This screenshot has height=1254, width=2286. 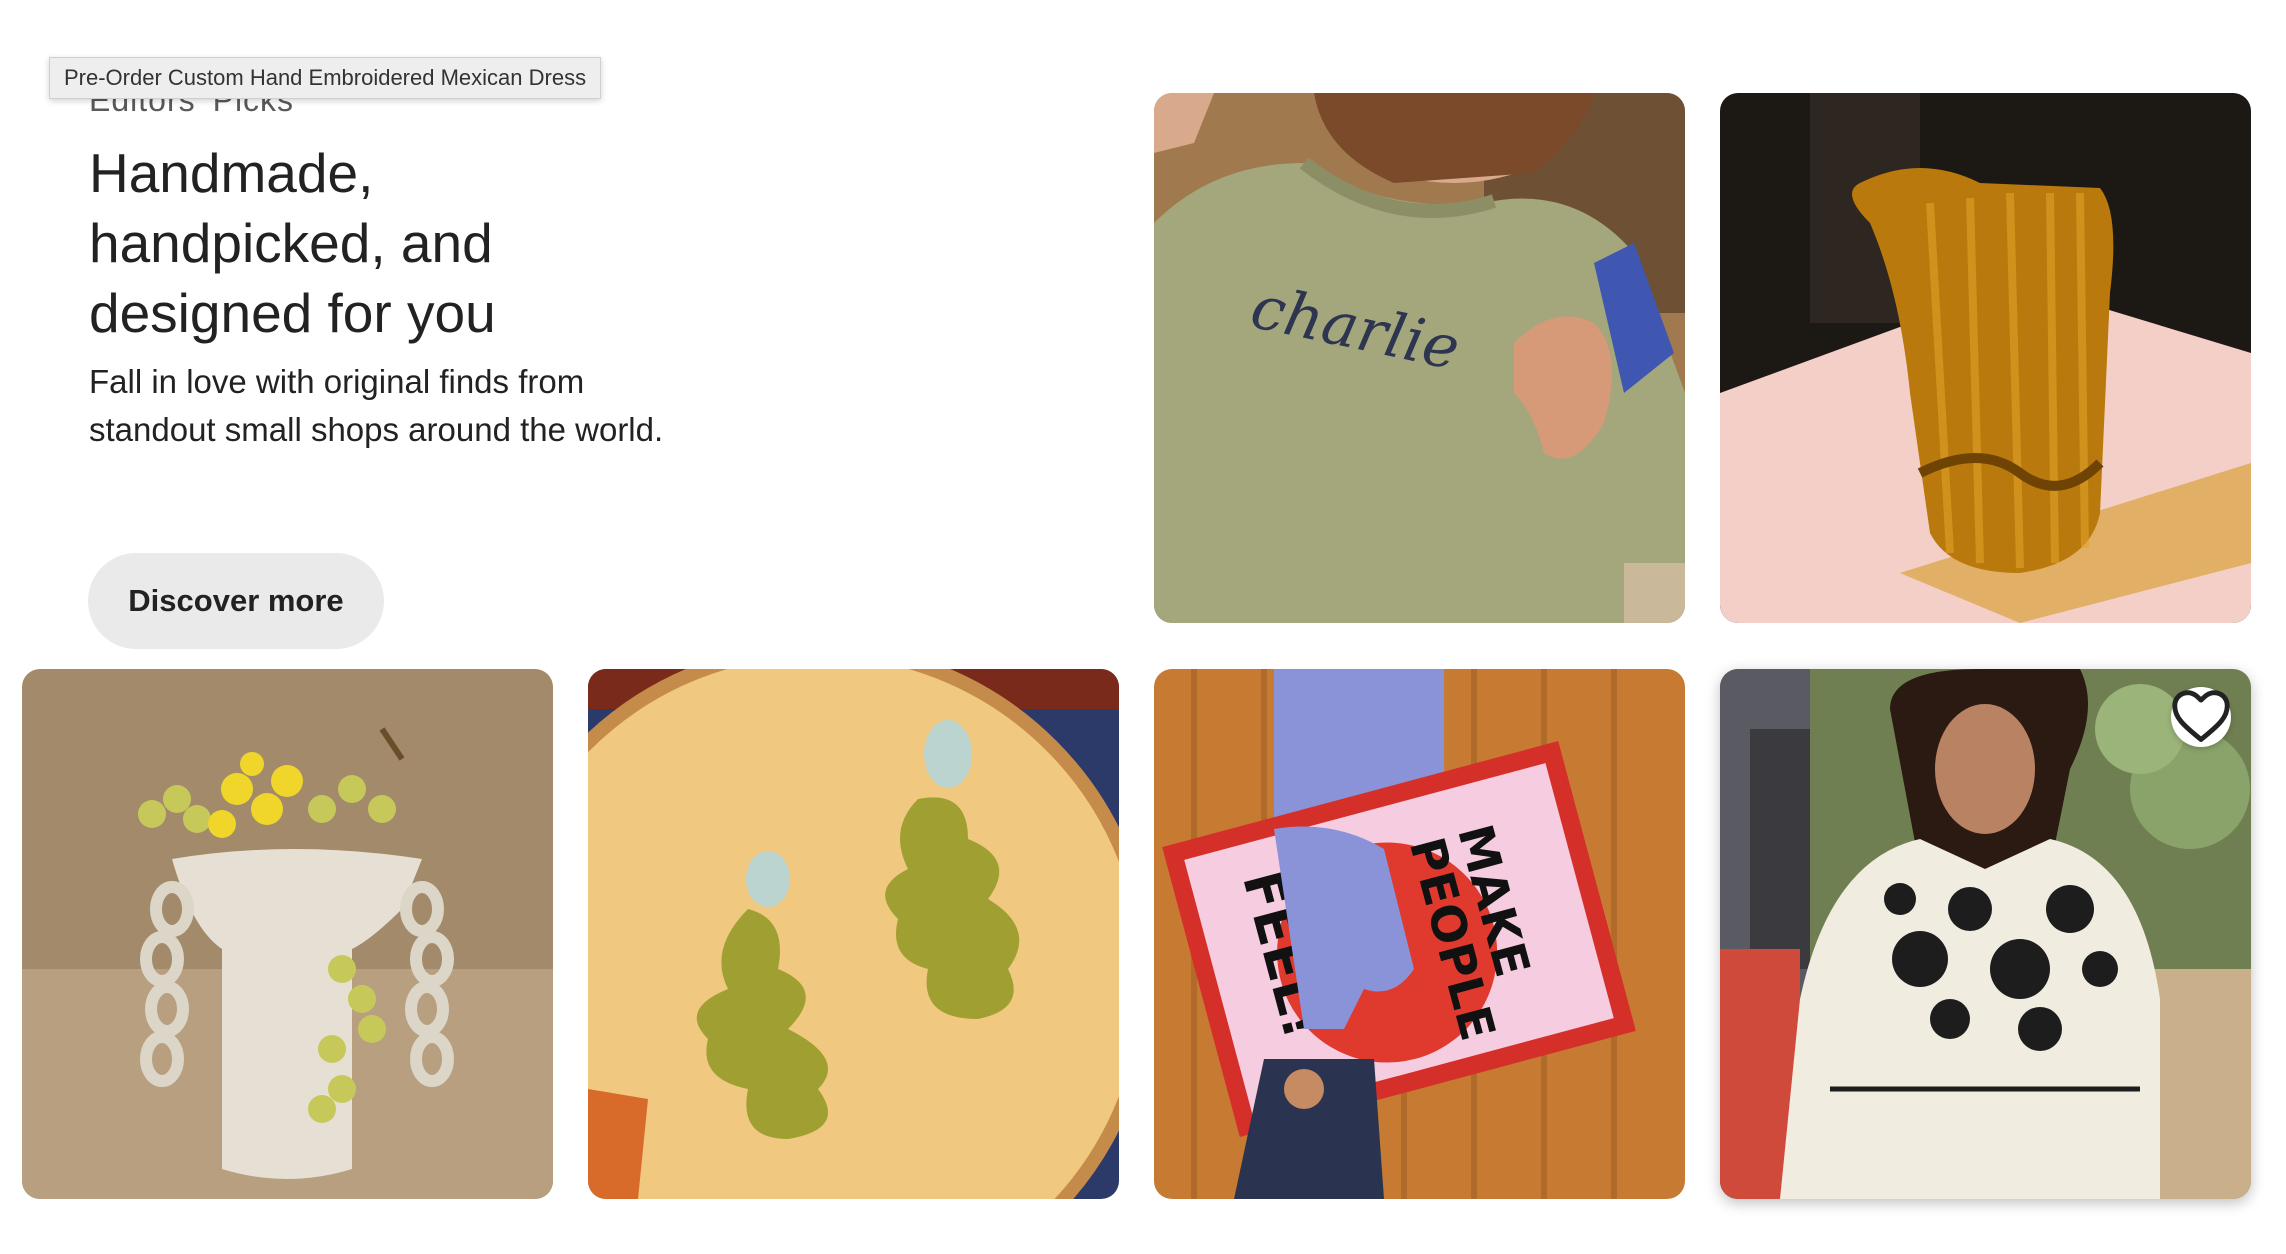 I want to click on clay-earrings-image, so click(x=853, y=934).